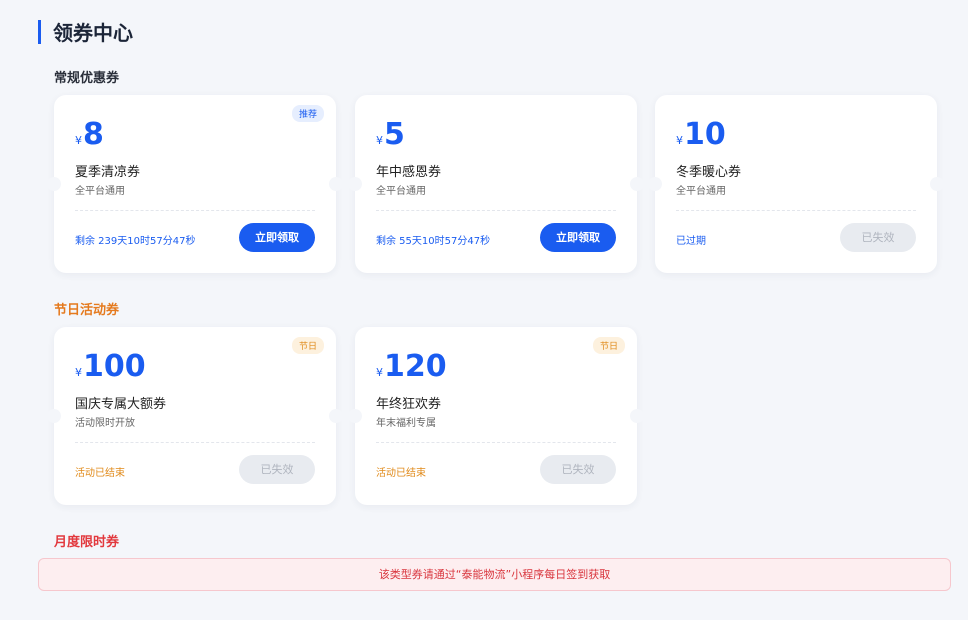 This screenshot has width=968, height=620. What do you see at coordinates (796, 184) in the screenshot?
I see `coupon-card-winter: ¥10 冬季暖心券 全平台通用 已过期 已失效` at bounding box center [796, 184].